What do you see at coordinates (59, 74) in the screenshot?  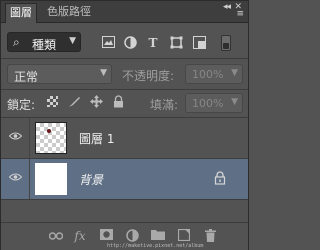 I see `blend-mode-select: 正常 ▼` at bounding box center [59, 74].